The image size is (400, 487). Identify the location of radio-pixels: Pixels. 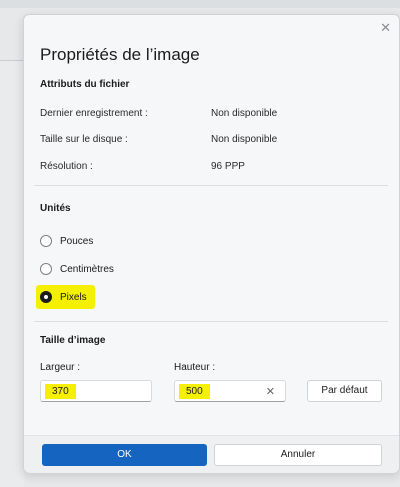
(65, 297).